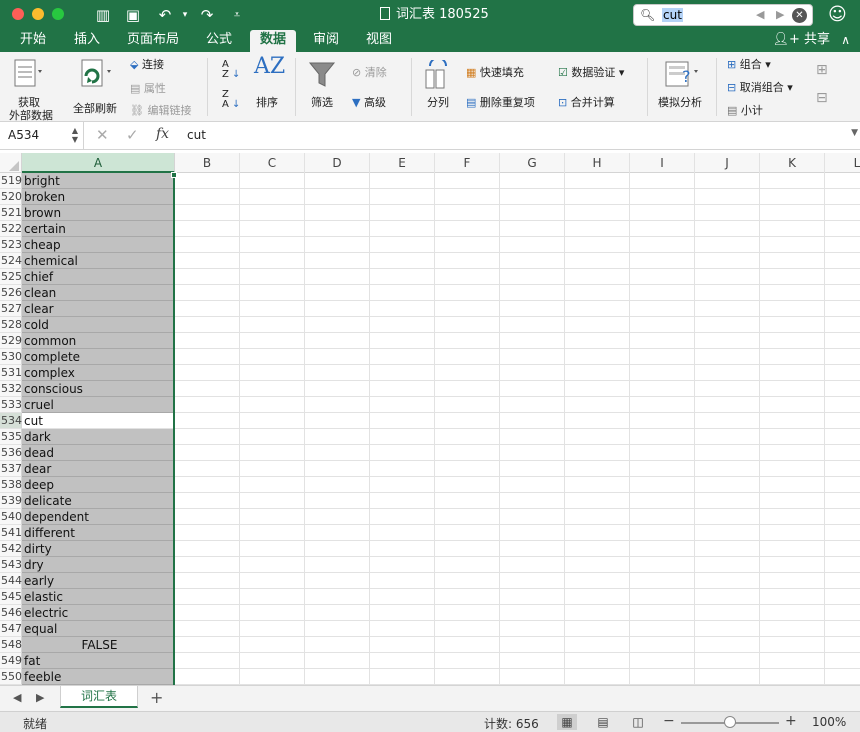  I want to click on cell-a: electric, so click(98, 613).